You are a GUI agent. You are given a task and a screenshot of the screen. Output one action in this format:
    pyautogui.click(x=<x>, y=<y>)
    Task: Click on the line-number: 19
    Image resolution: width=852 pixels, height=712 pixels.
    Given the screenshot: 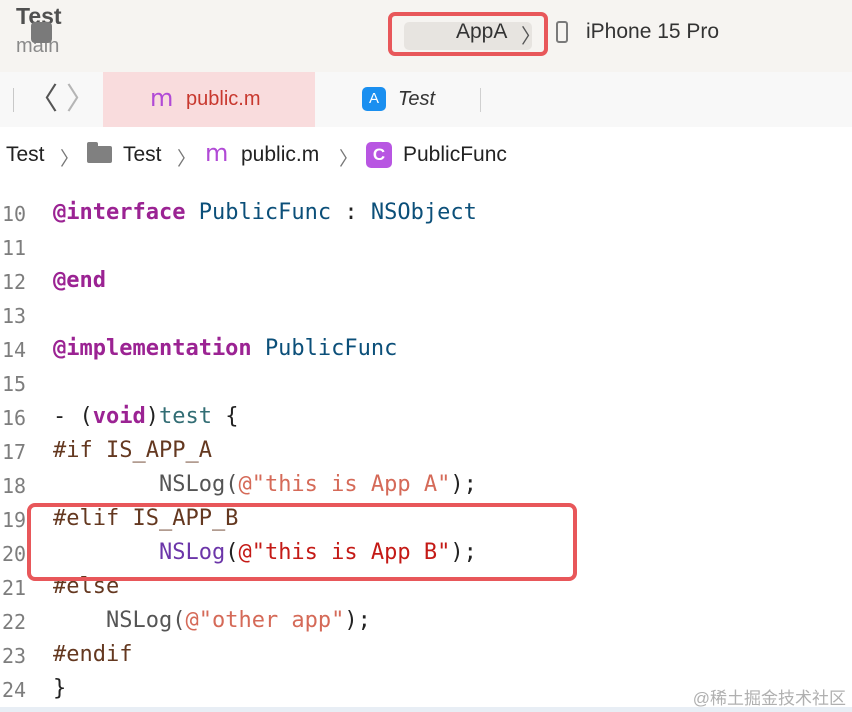 What is the action you would take?
    pyautogui.click(x=14, y=520)
    